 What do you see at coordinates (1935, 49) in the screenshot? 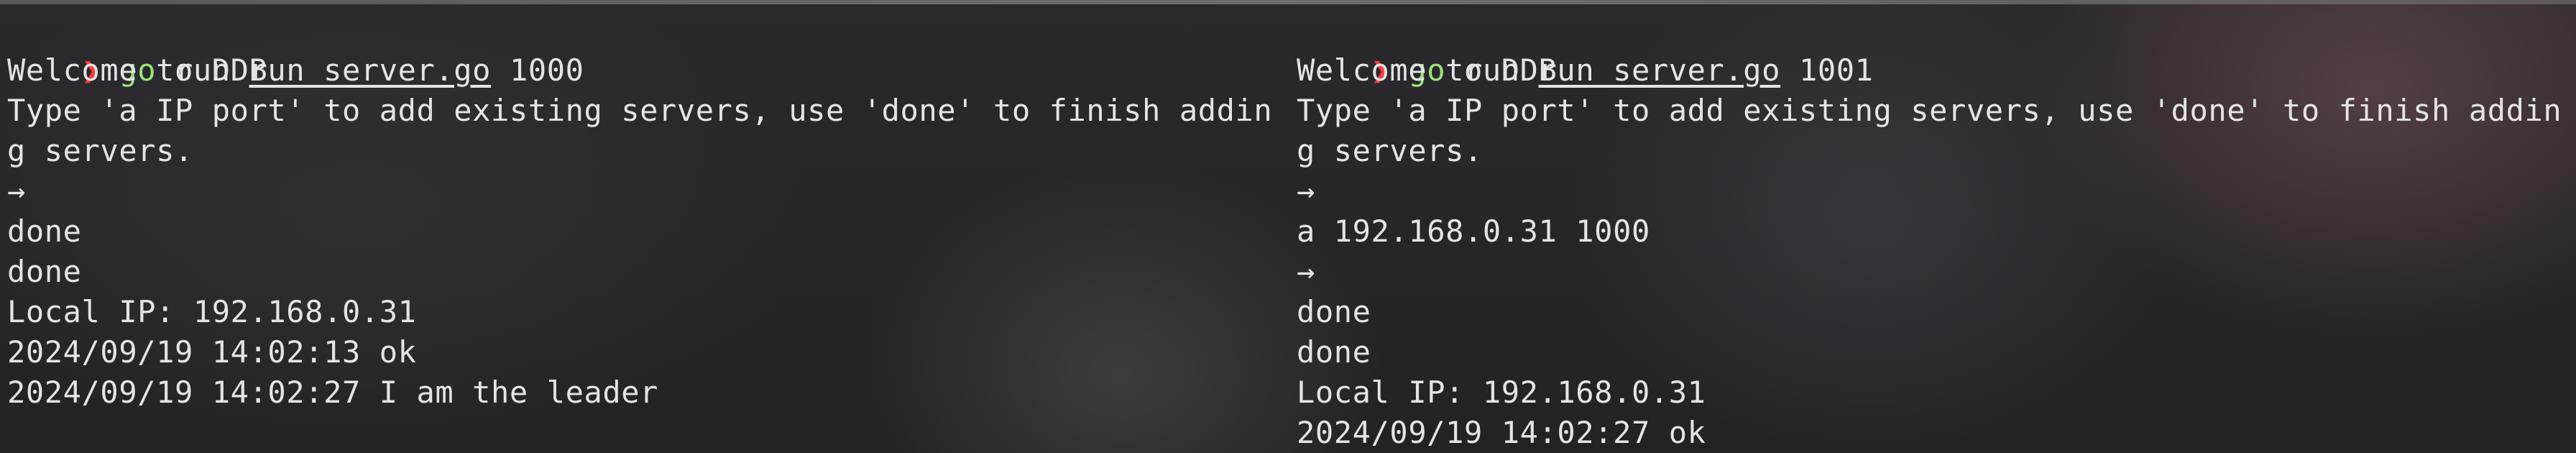
I see `command-line: ❯ go run run_server.go 1001` at bounding box center [1935, 49].